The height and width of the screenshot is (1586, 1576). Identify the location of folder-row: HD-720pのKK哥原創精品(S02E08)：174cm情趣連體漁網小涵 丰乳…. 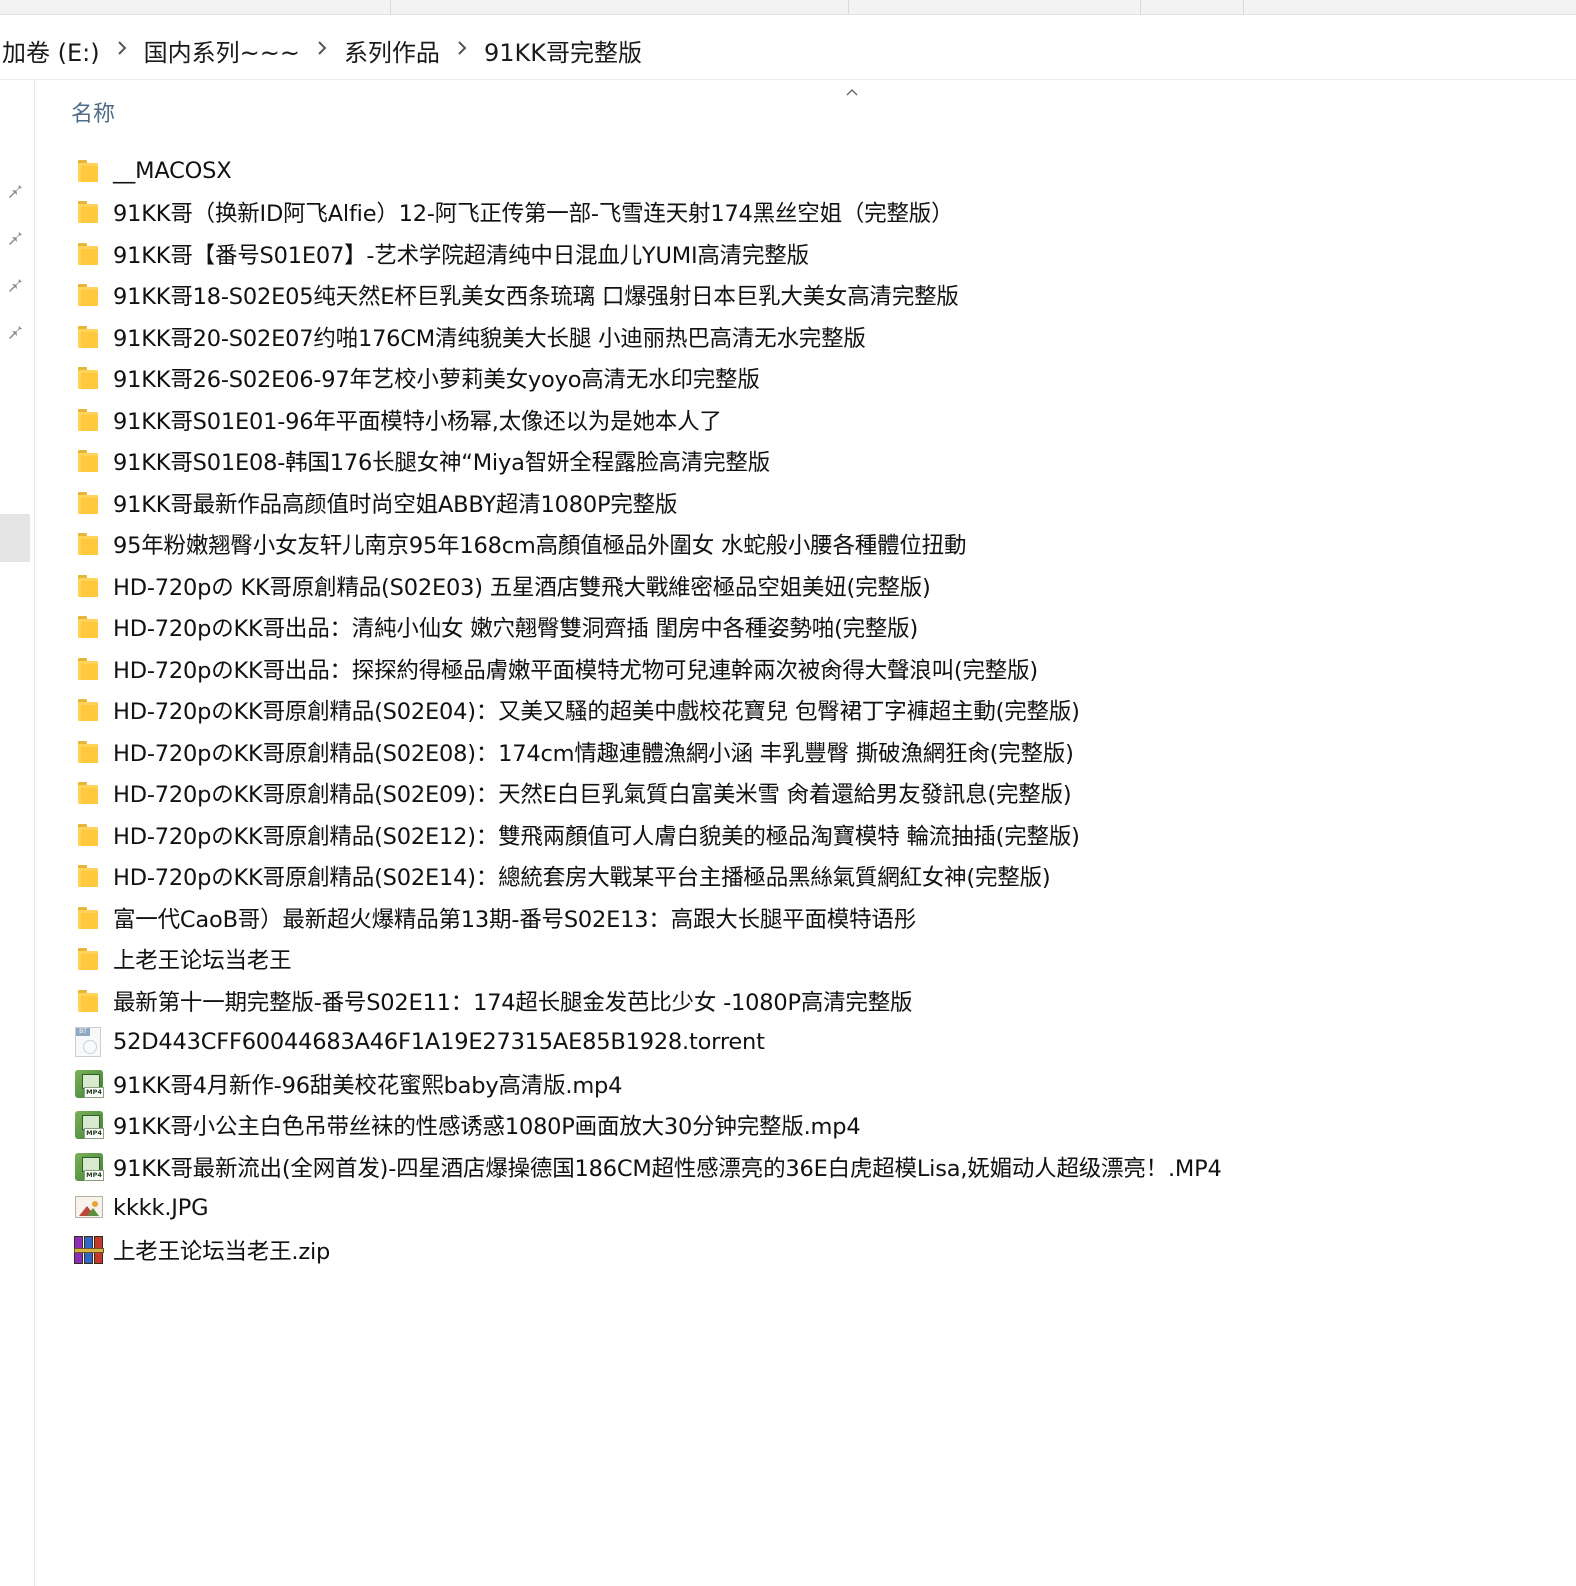
(812, 752).